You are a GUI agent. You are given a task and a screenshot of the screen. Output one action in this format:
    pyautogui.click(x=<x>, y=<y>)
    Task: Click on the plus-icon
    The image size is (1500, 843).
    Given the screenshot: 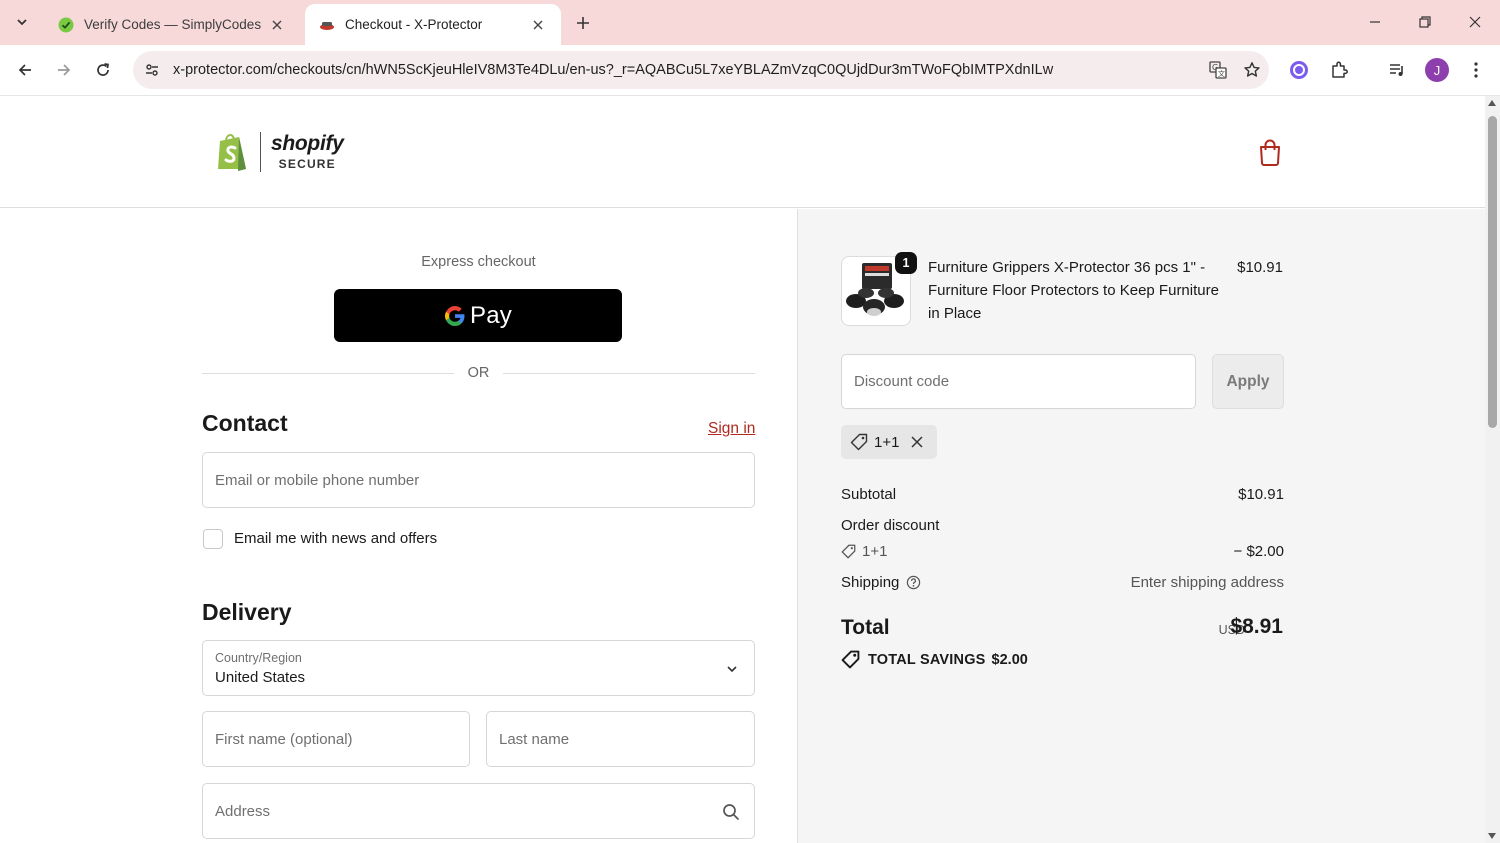 What is the action you would take?
    pyautogui.click(x=583, y=23)
    